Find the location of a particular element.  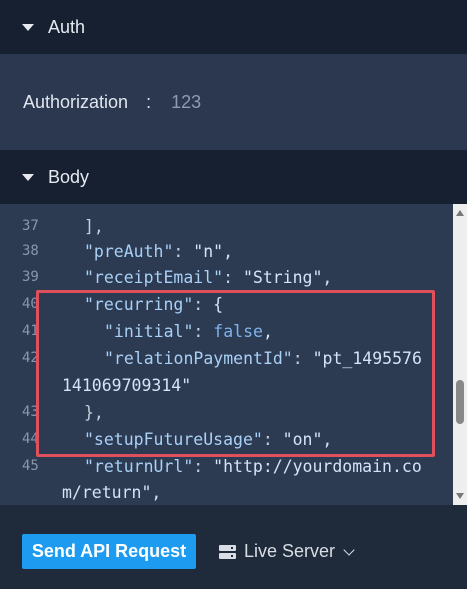

code-text: "returnUrl": "http://yourdomain.co is located at coordinates (253, 466).